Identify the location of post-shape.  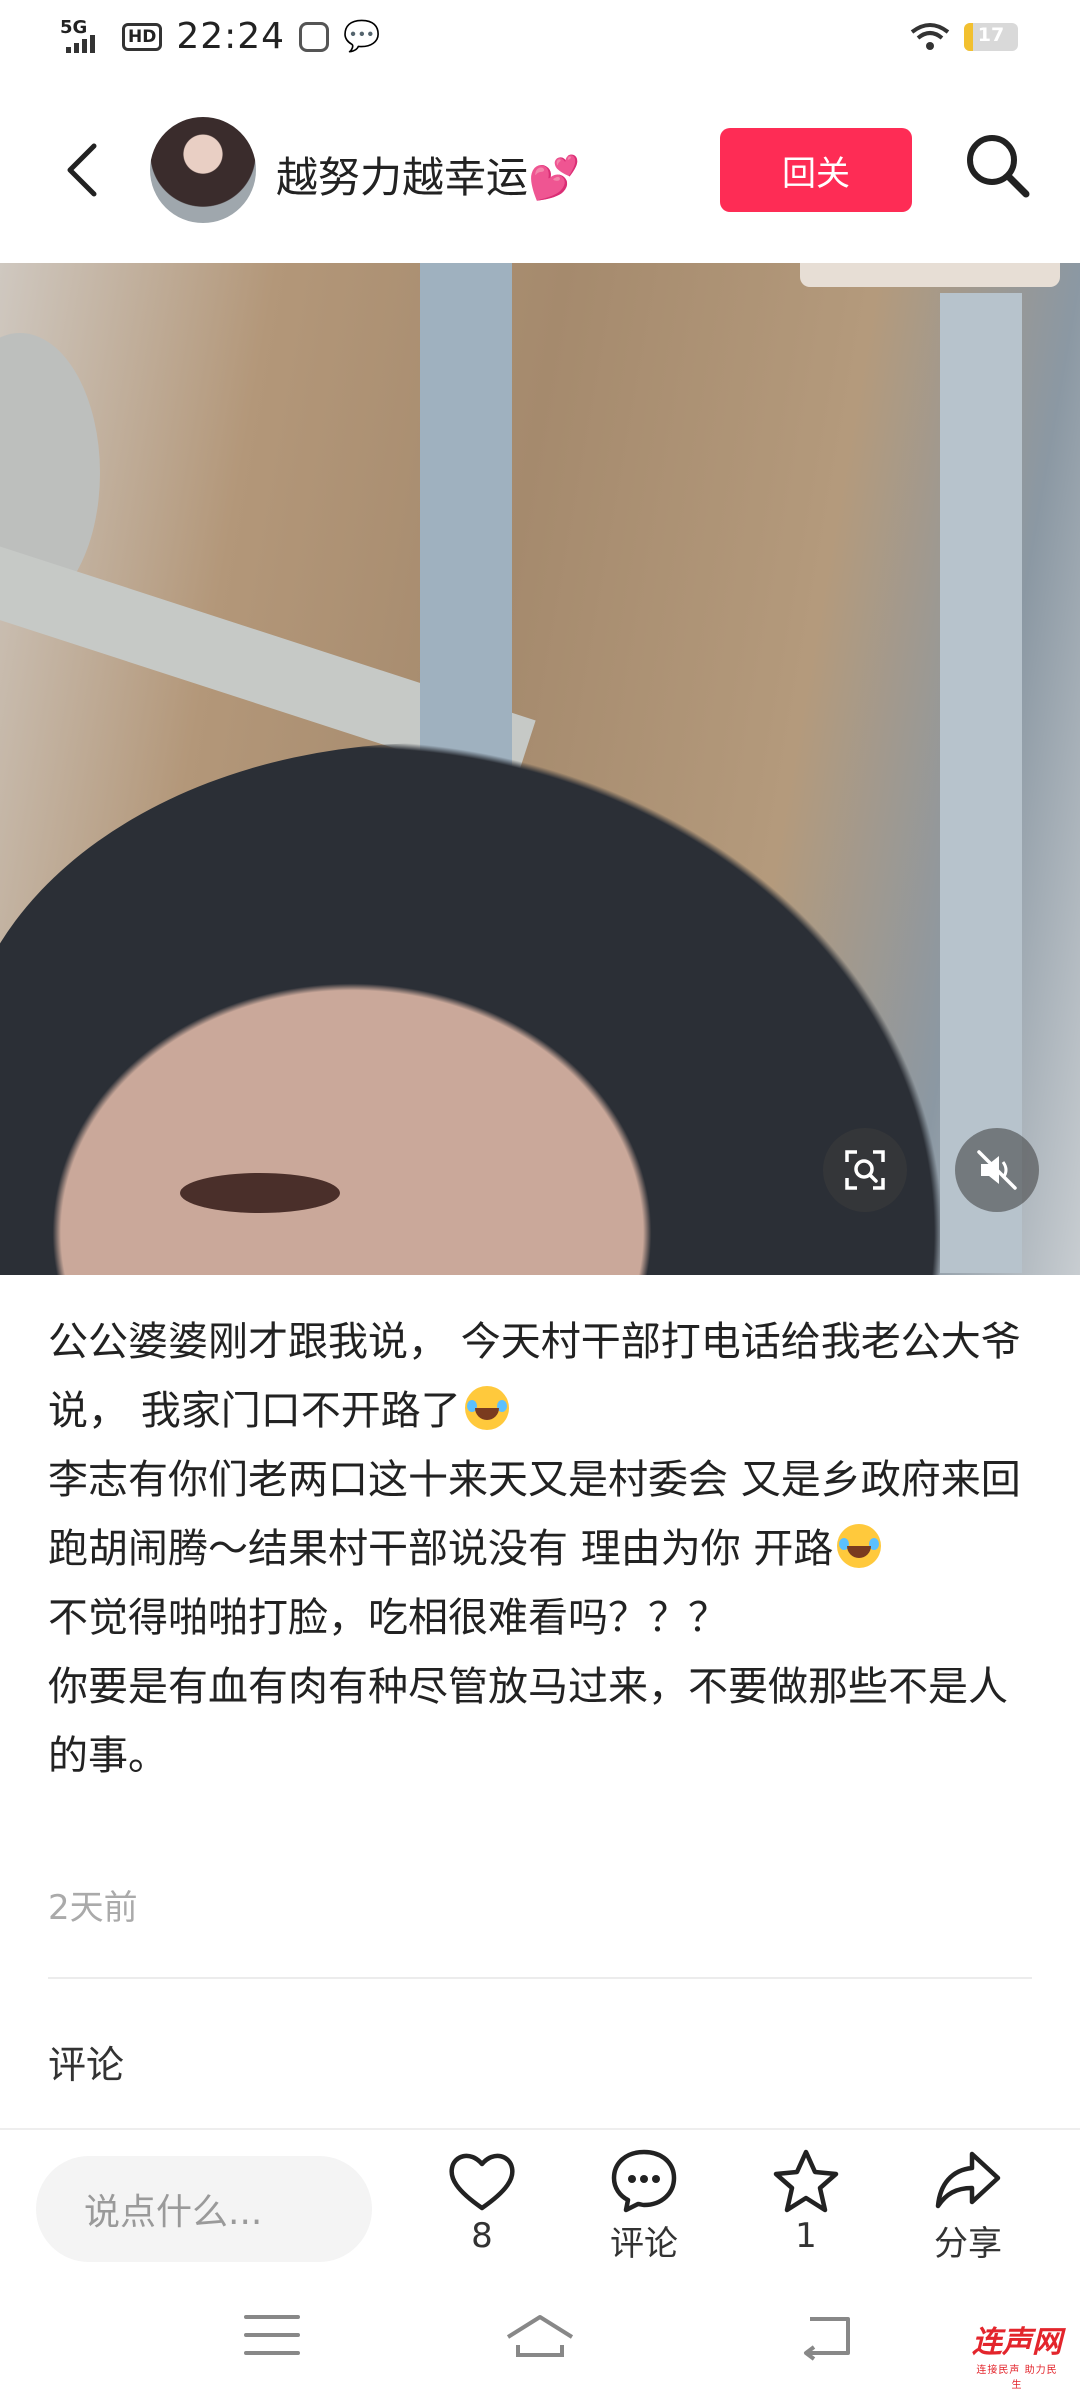
(981, 783).